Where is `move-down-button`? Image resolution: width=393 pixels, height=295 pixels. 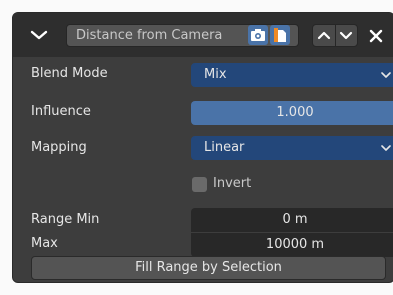 move-down-button is located at coordinates (346, 35).